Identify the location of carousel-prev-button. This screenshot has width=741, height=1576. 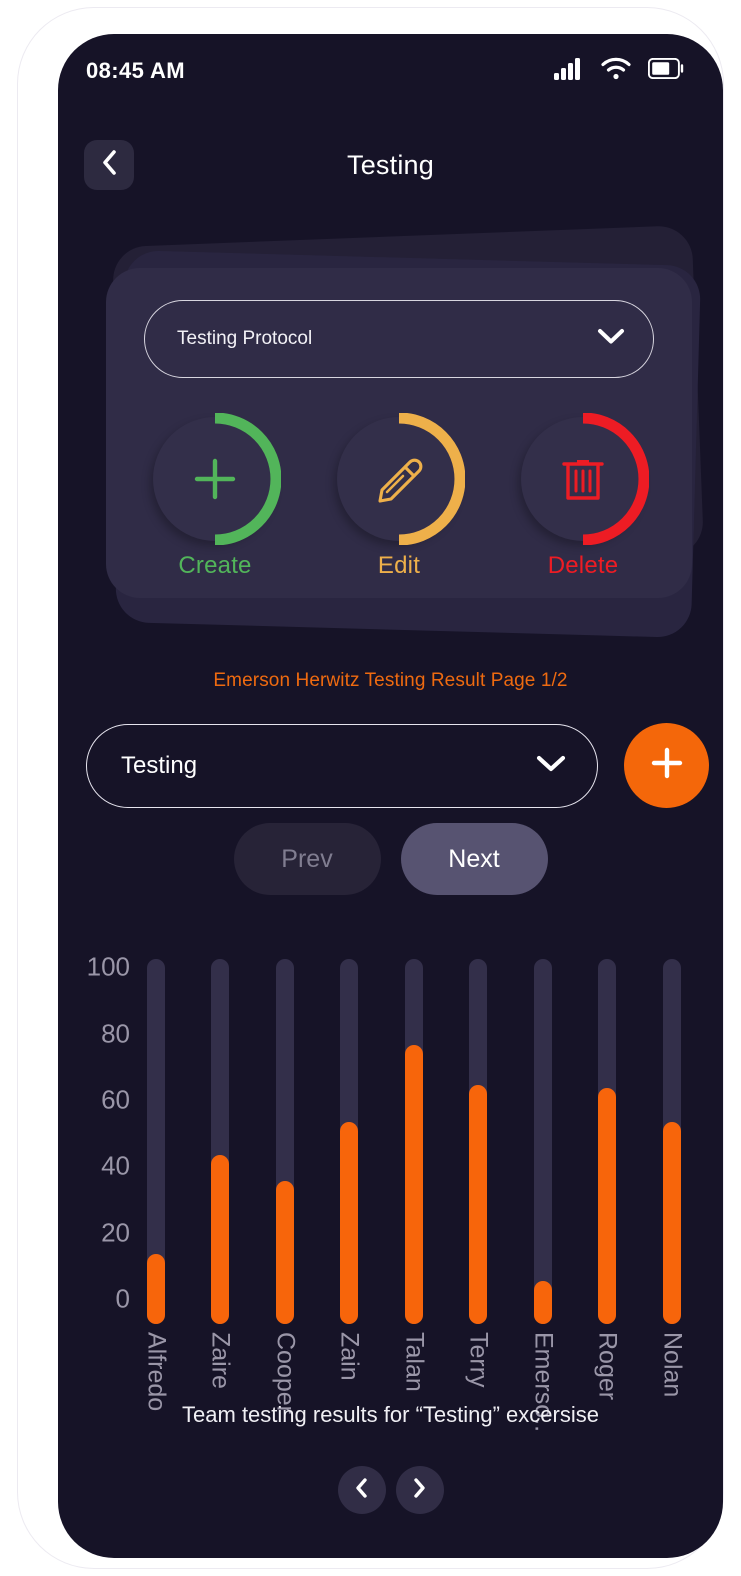
(361, 1490).